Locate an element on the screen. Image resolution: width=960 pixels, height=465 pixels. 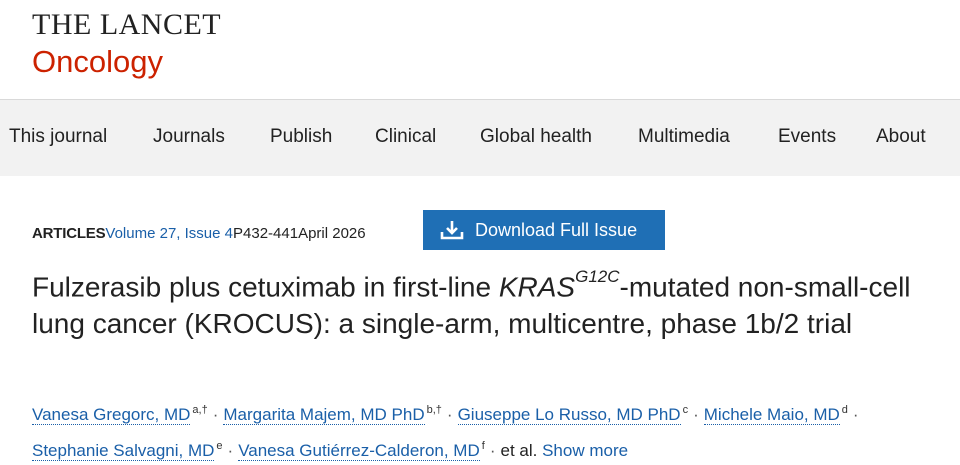
author-link: Margarita Majem, MD PhD is located at coordinates (324, 415).